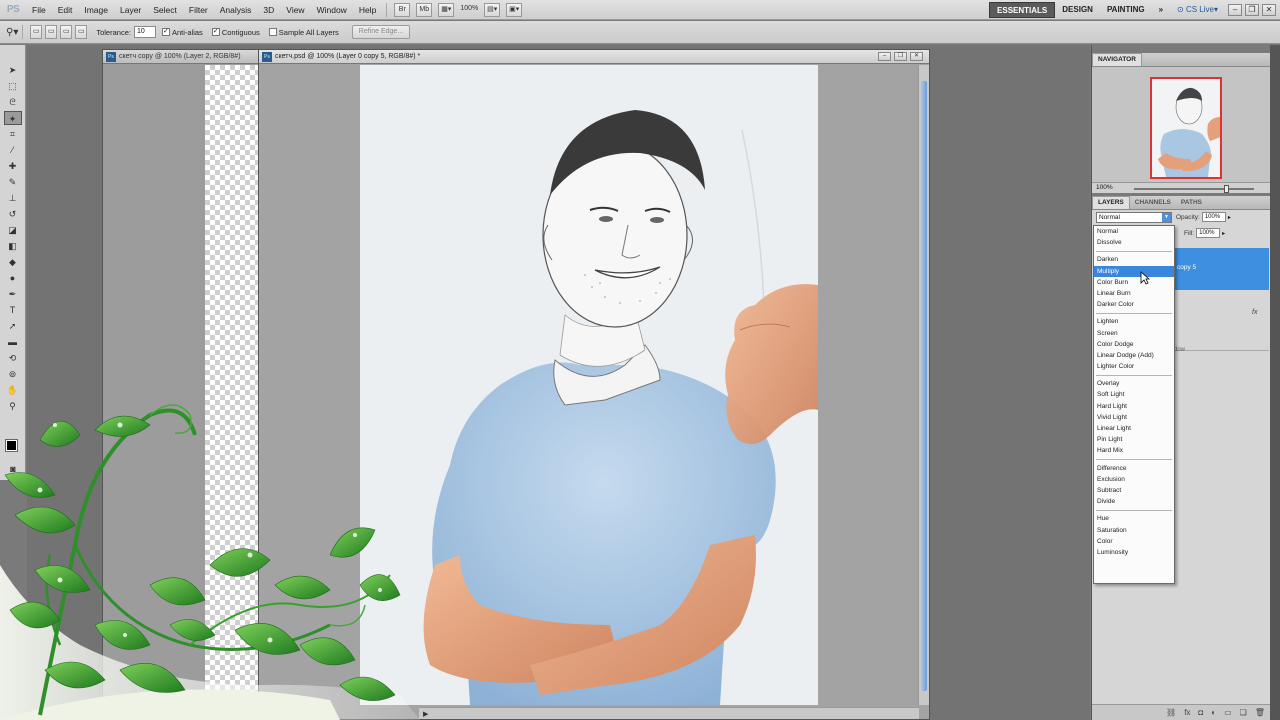 The width and height of the screenshot is (1280, 720). I want to click on menu-3d: 3D, so click(268, 10).